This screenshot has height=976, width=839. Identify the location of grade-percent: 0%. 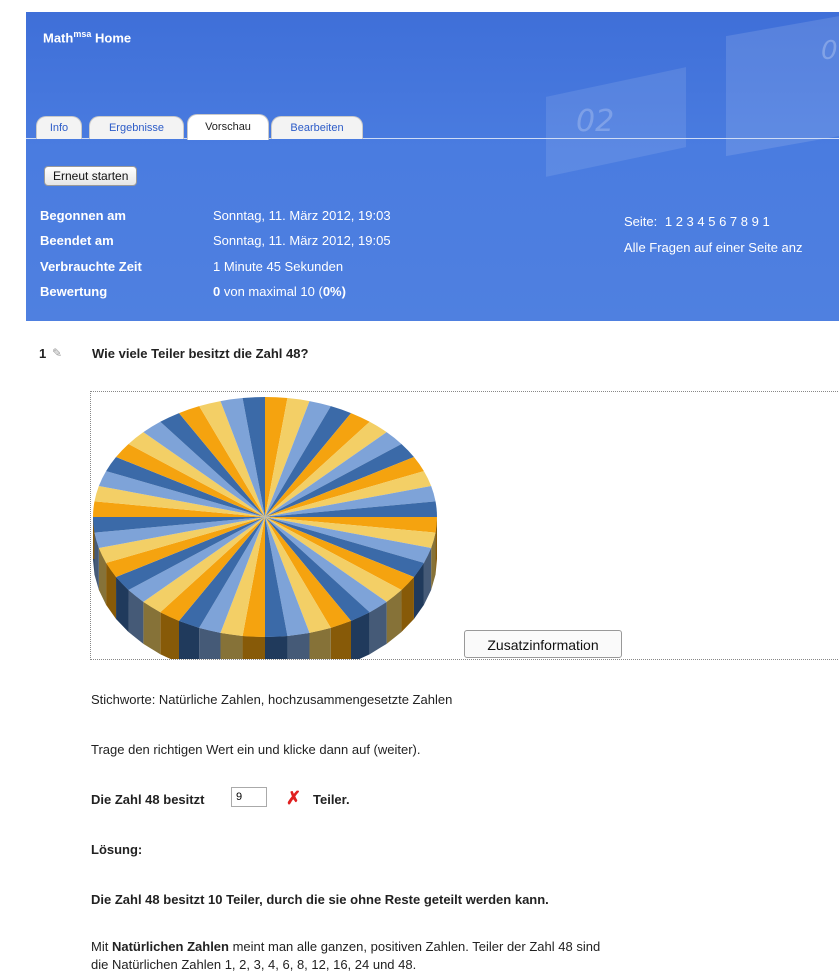
(332, 291).